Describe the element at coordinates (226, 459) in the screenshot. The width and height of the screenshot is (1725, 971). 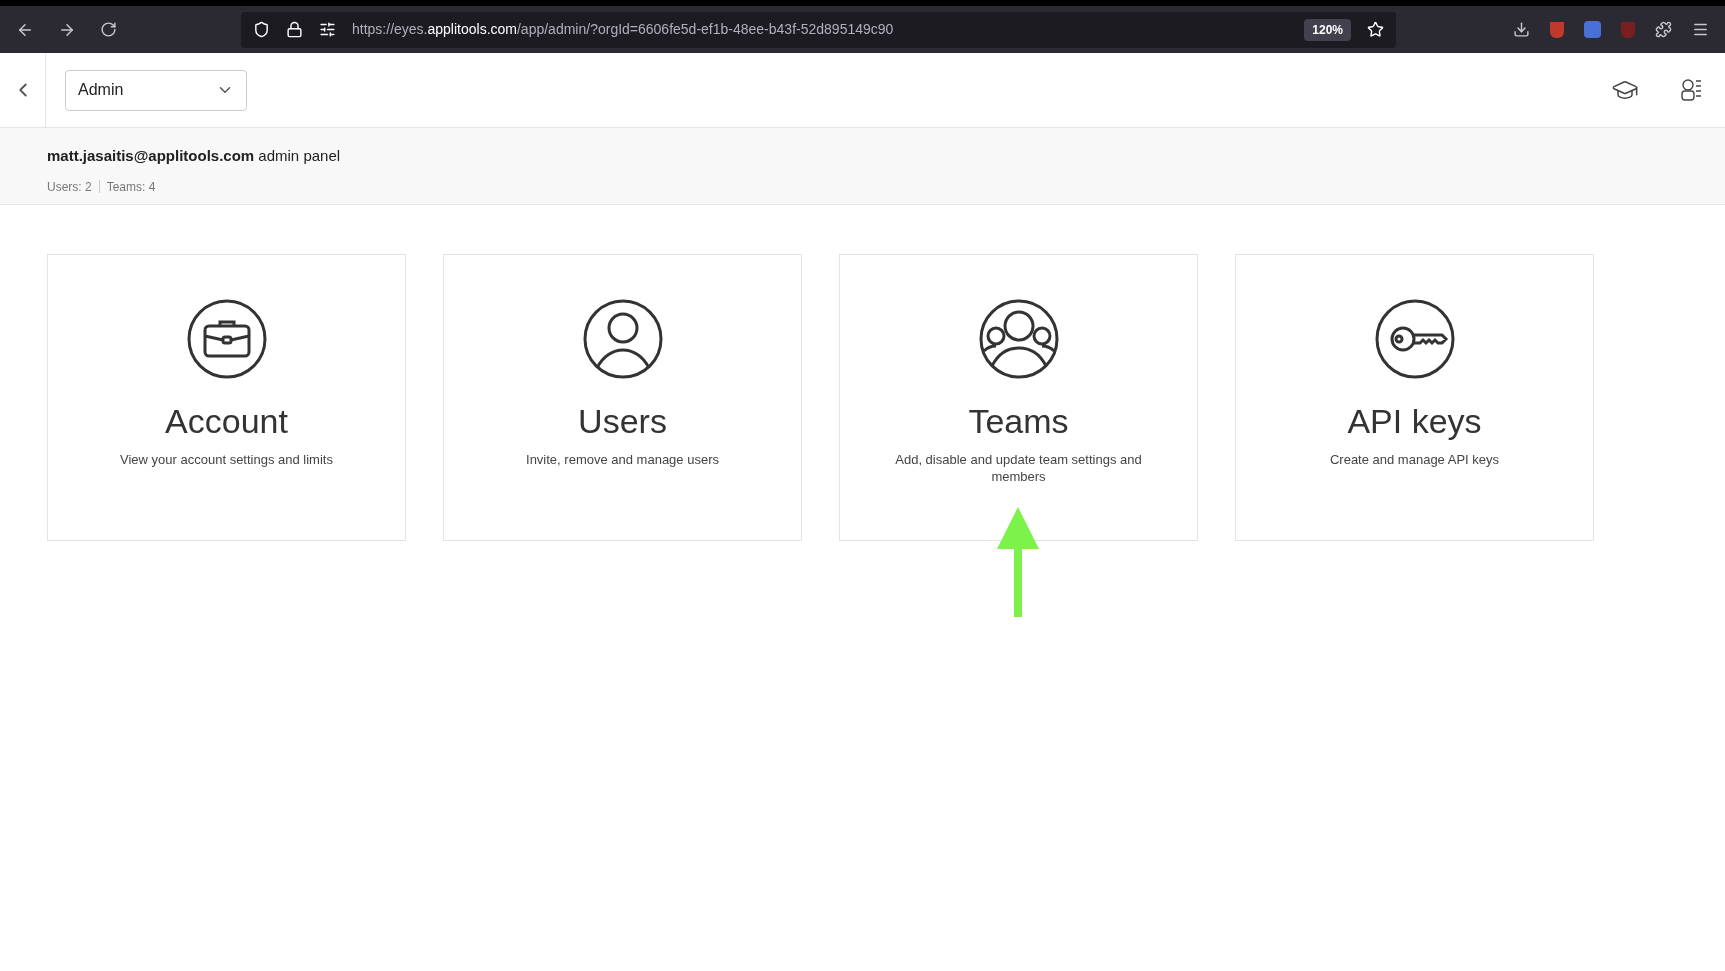
I see `card-description: View your account settings and limits` at that location.